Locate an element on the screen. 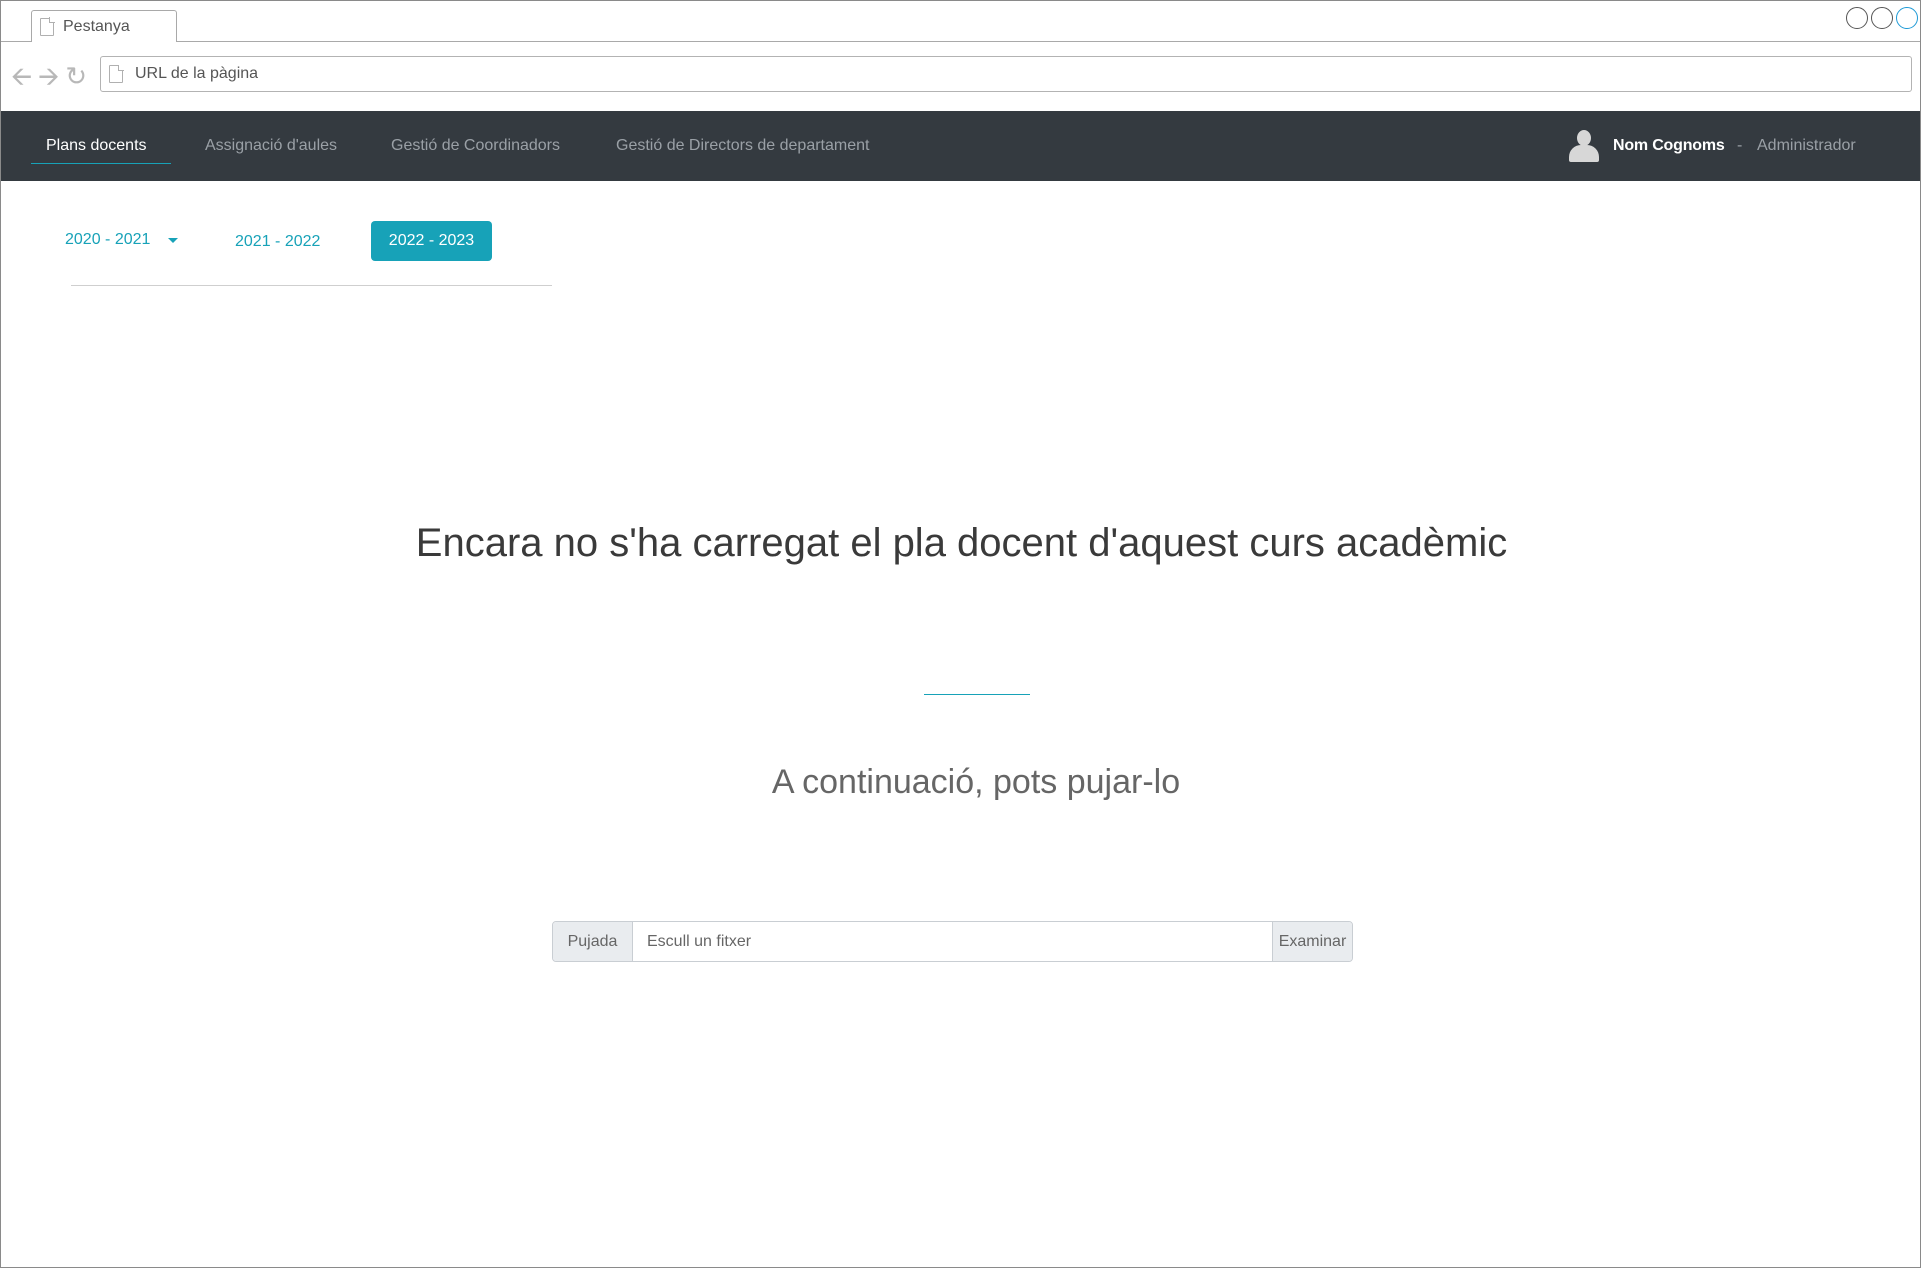 This screenshot has width=1921, height=1268. url-input: URL de la pàgina is located at coordinates (1006, 74).